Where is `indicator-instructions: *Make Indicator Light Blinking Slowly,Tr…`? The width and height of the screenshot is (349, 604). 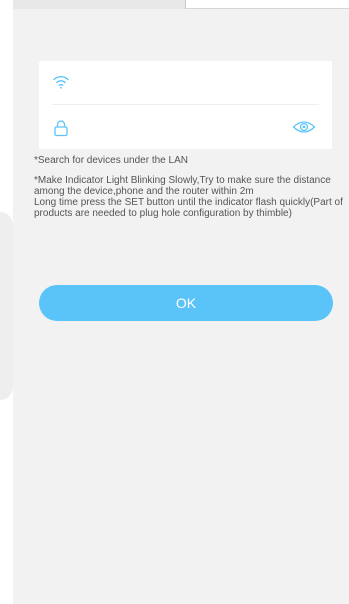 indicator-instructions: *Make Indicator Light Blinking Slowly,Tr… is located at coordinates (188, 197).